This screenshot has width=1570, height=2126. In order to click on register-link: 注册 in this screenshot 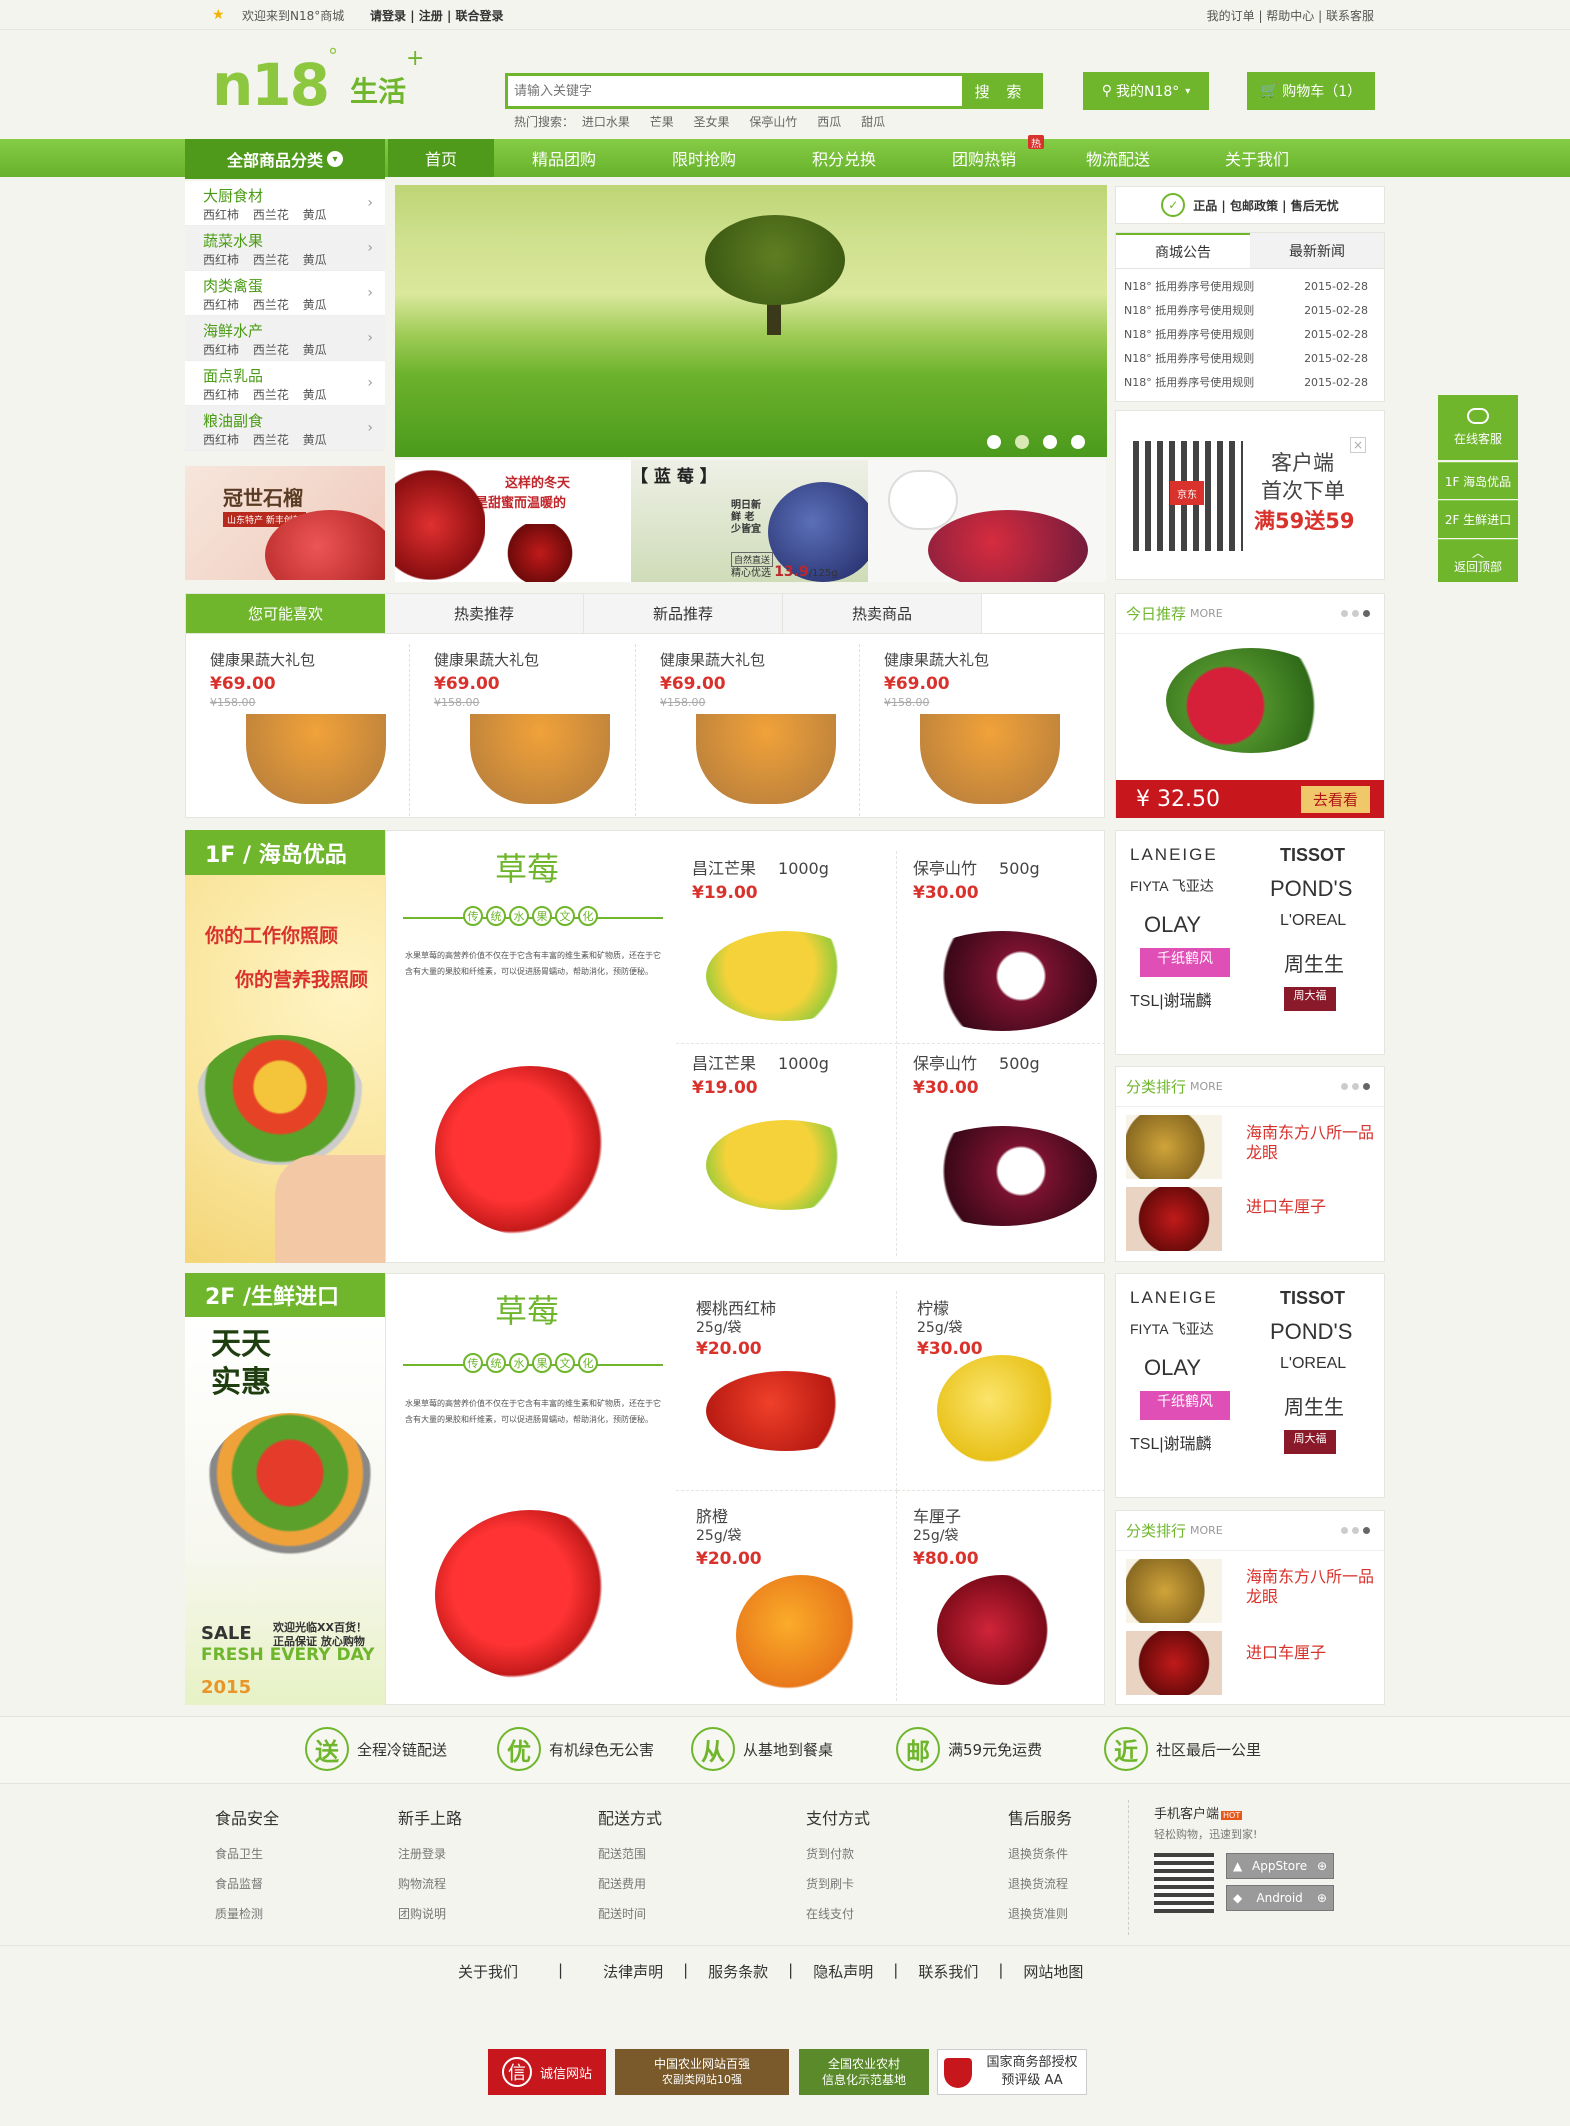, I will do `click(431, 16)`.